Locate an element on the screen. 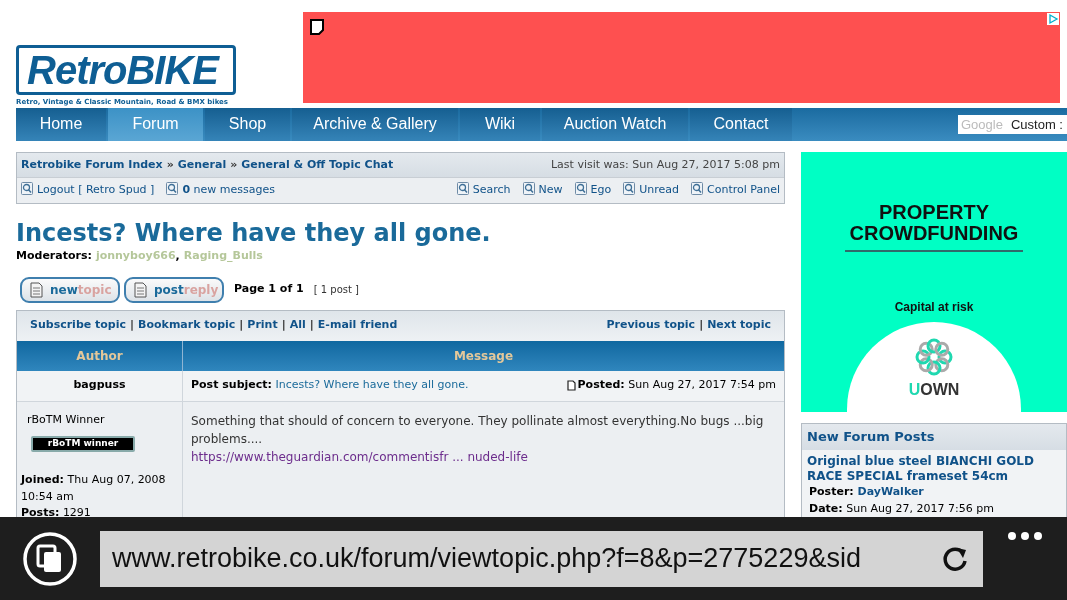 This screenshot has height=600, width=1067. site-logo: RetroBIKE is located at coordinates (126, 70).